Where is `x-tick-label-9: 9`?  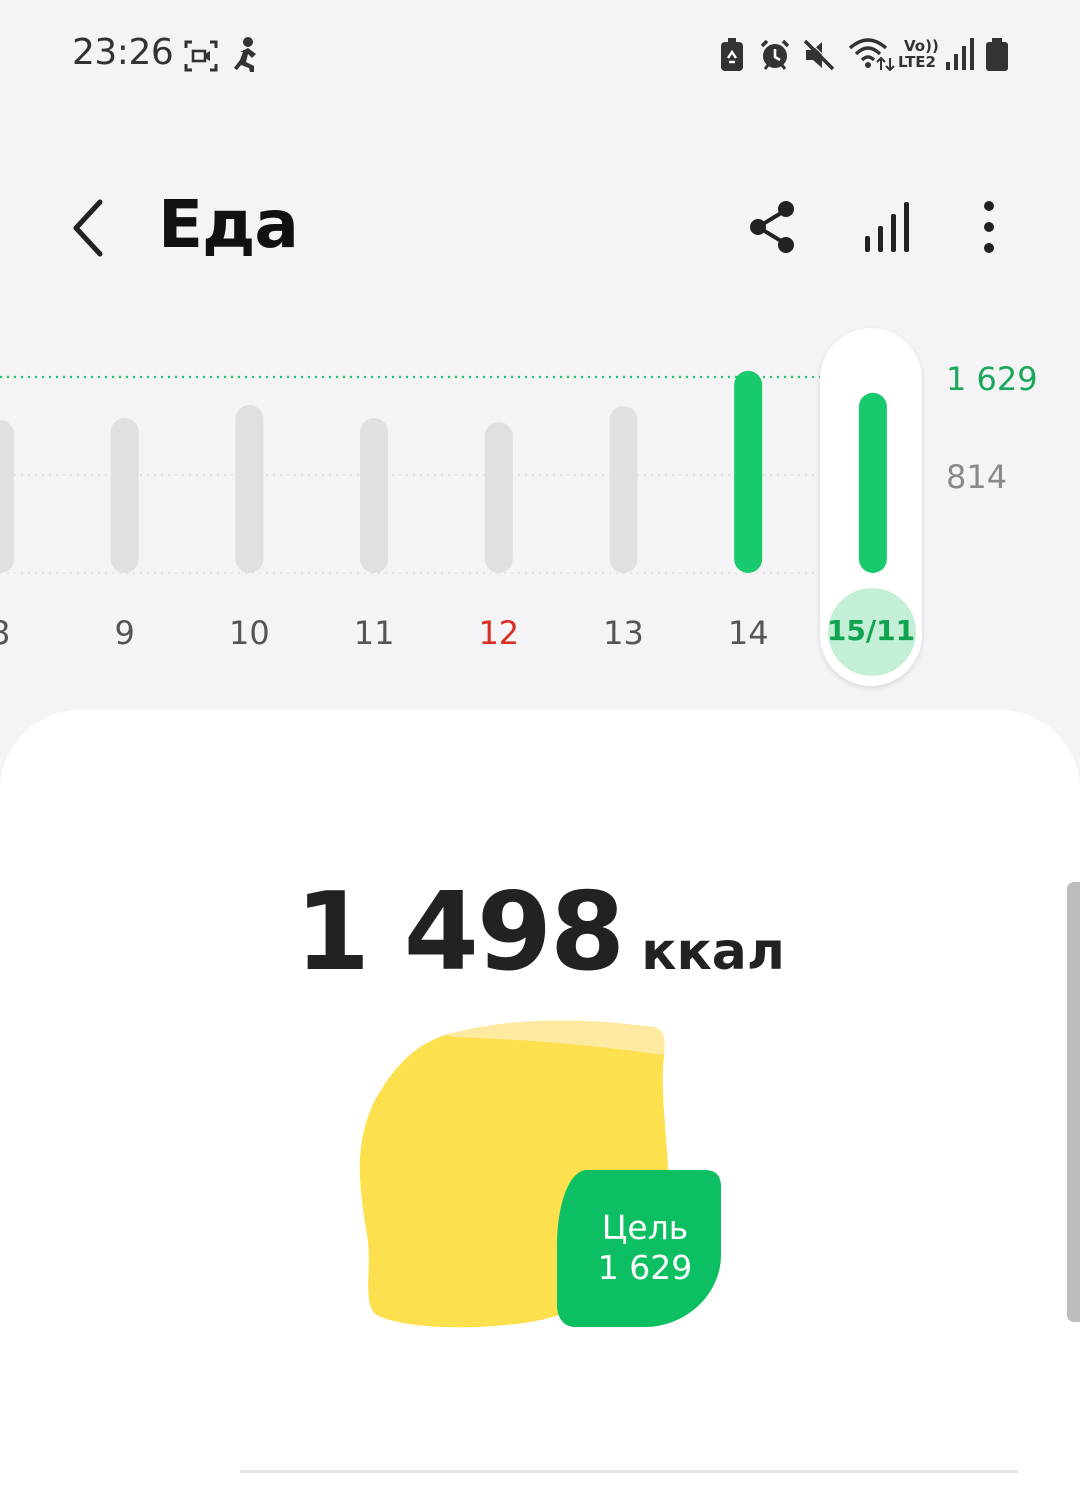 x-tick-label-9: 9 is located at coordinates (125, 633).